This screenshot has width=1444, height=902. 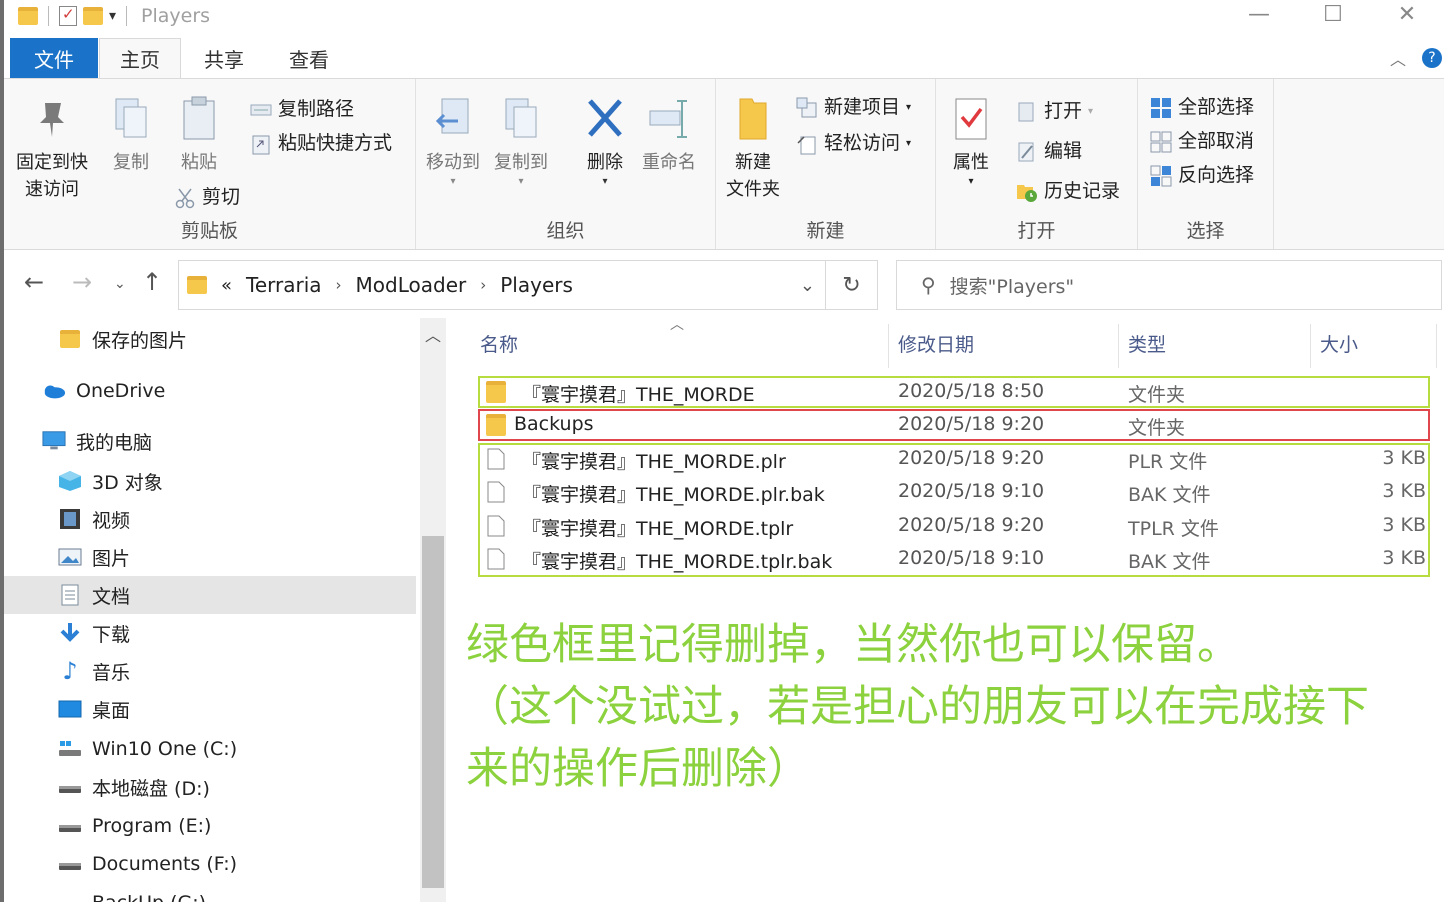 What do you see at coordinates (210, 595) in the screenshot?
I see `sidebar-item-documents: 文档` at bounding box center [210, 595].